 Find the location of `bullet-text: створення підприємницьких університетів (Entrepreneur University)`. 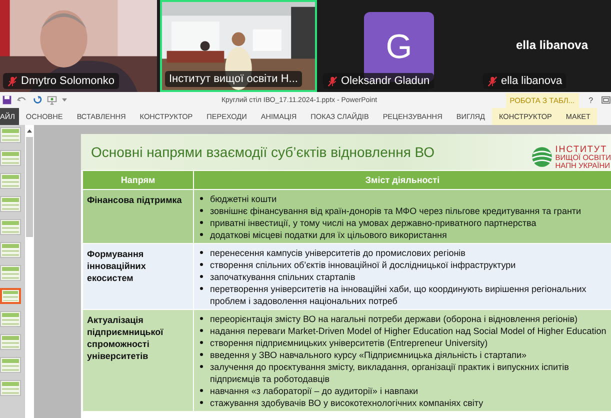

bullet-text: створення підприємницьких університетів (Entrepreneur University) is located at coordinates (349, 343).